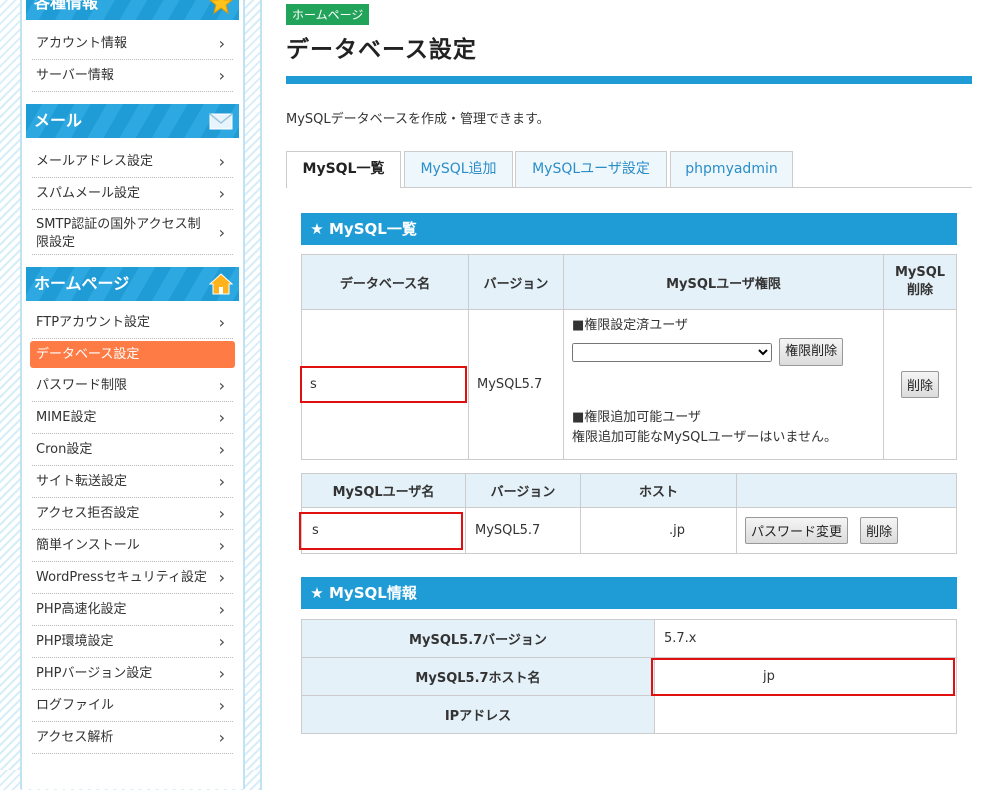 The image size is (1008, 790). I want to click on column-header: ホスト, so click(658, 490).